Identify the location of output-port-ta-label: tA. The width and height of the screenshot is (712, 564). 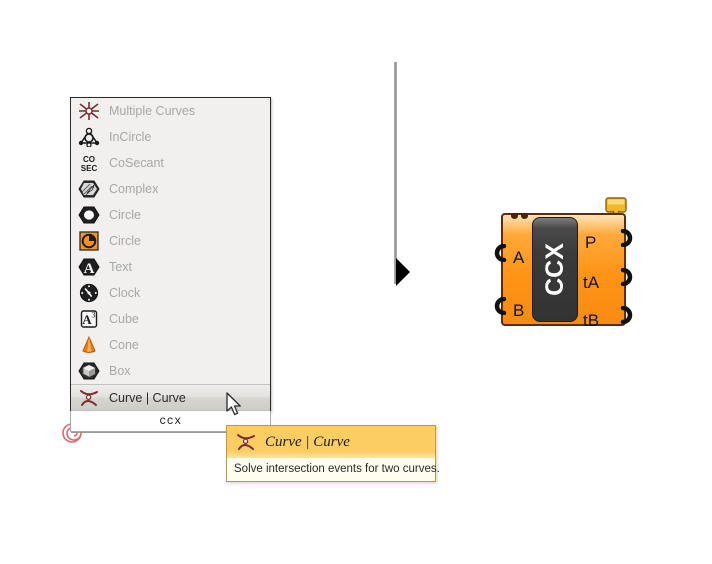
(591, 282).